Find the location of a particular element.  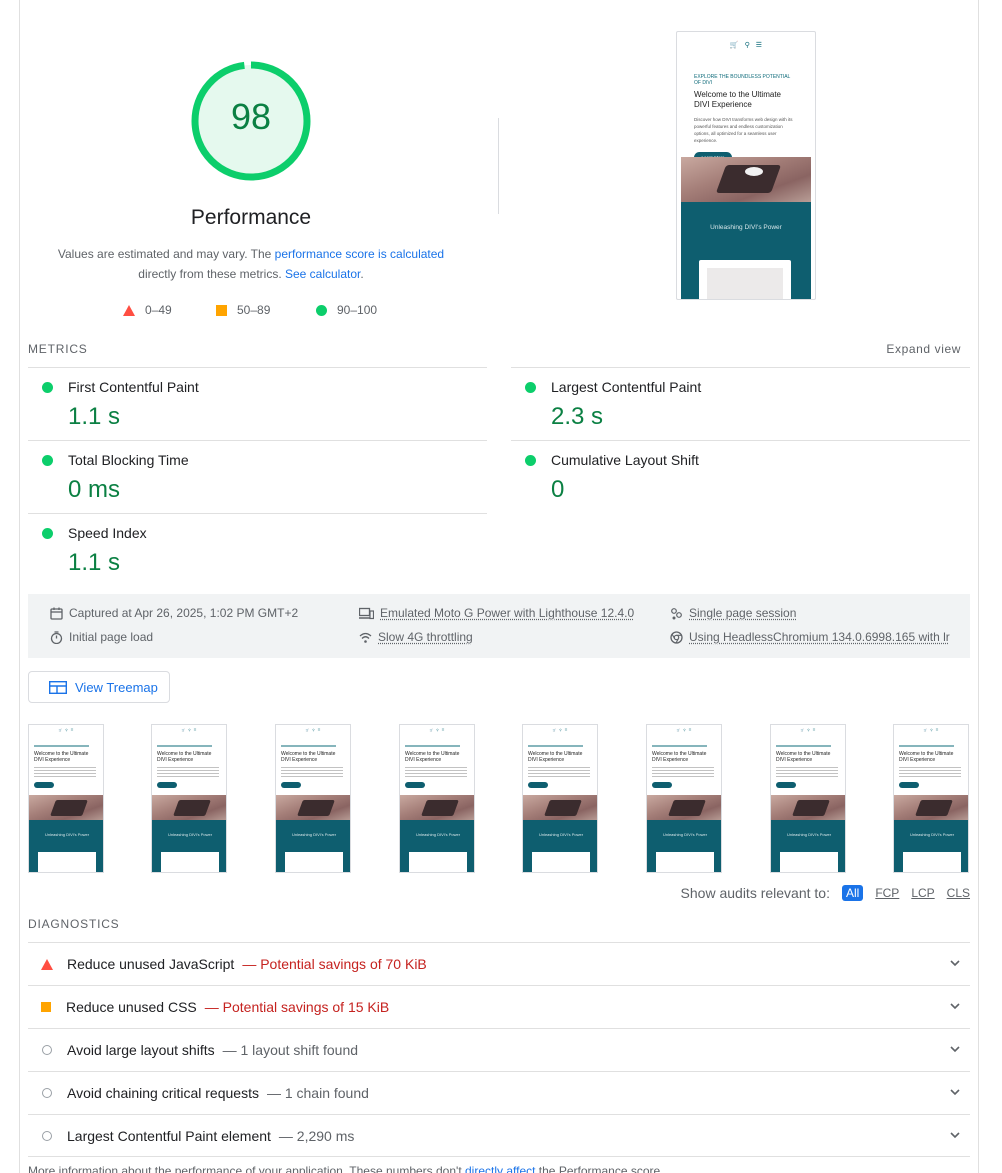

menu-icon: ☰ is located at coordinates (759, 45).